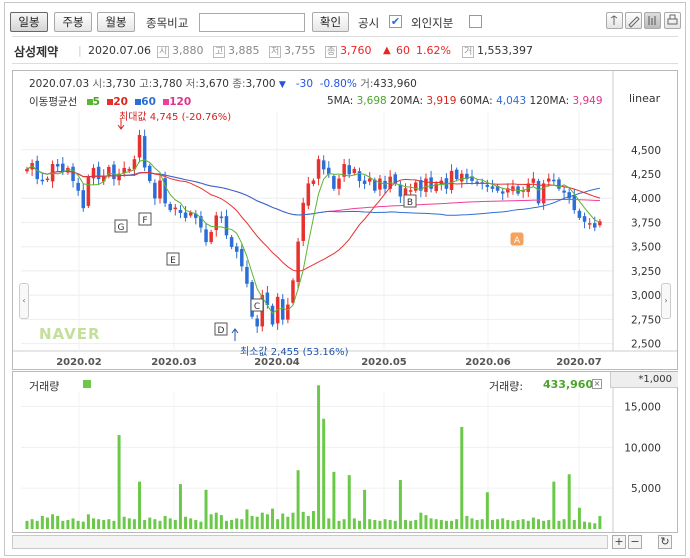 The image size is (690, 558). Describe the element at coordinates (488, 362) in the screenshot. I see `x-tick-label: 2020.06` at that location.